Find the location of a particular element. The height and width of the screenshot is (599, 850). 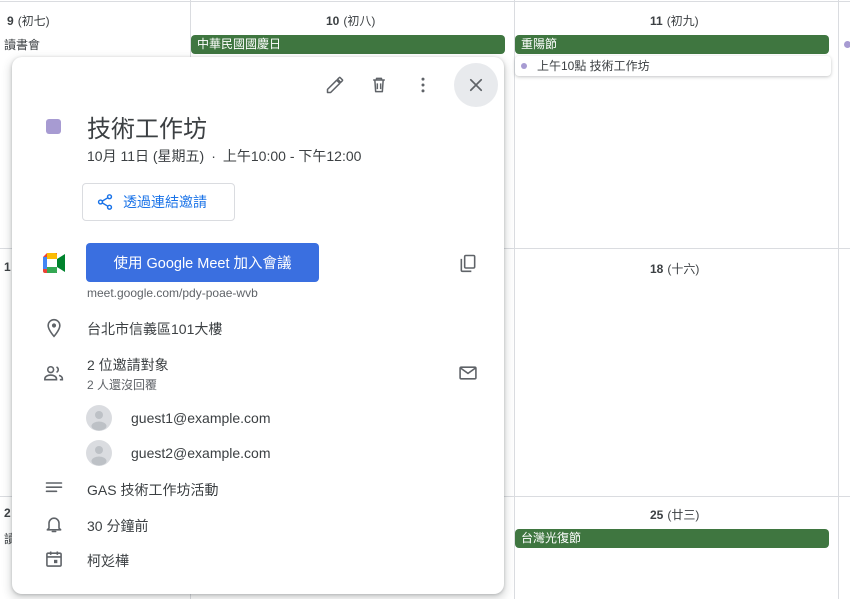

lunar-date: (初七) is located at coordinates (33, 21).